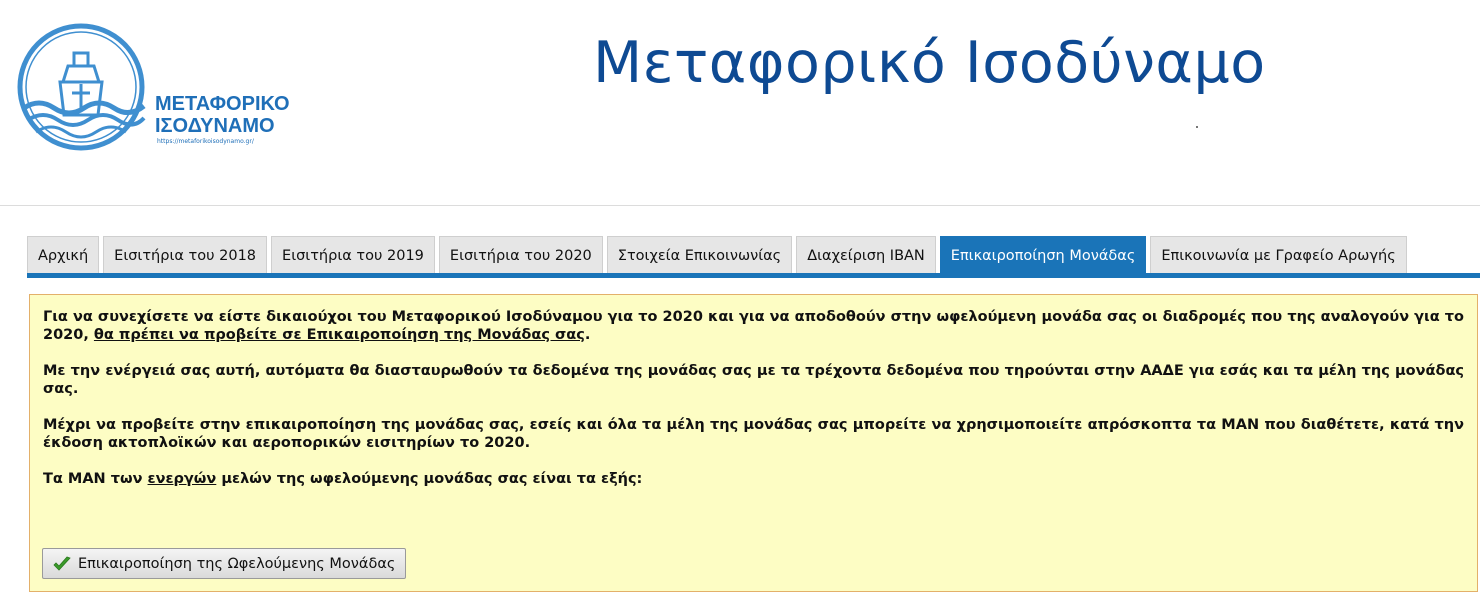  What do you see at coordinates (699, 255) in the screenshot?
I see `tab-contact-details: Στοιχεία Επικοινωνίας` at bounding box center [699, 255].